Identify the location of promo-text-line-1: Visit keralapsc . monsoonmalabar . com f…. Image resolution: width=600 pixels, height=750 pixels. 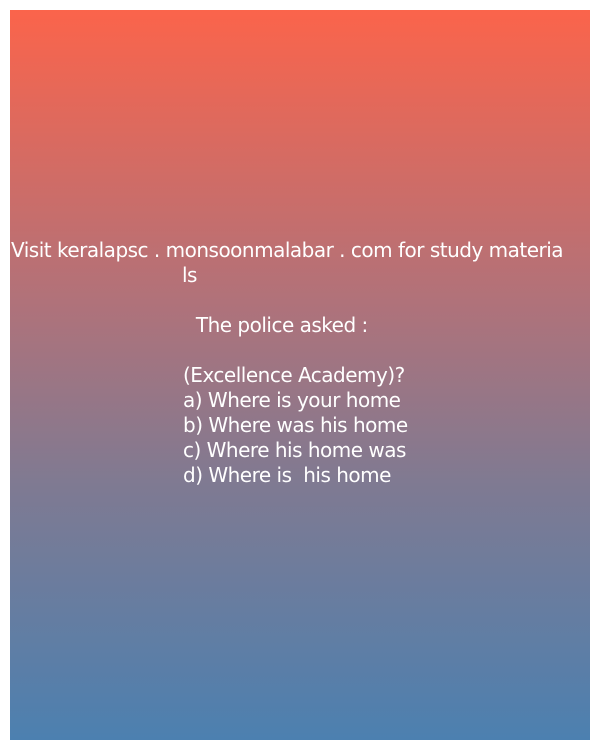
(287, 250).